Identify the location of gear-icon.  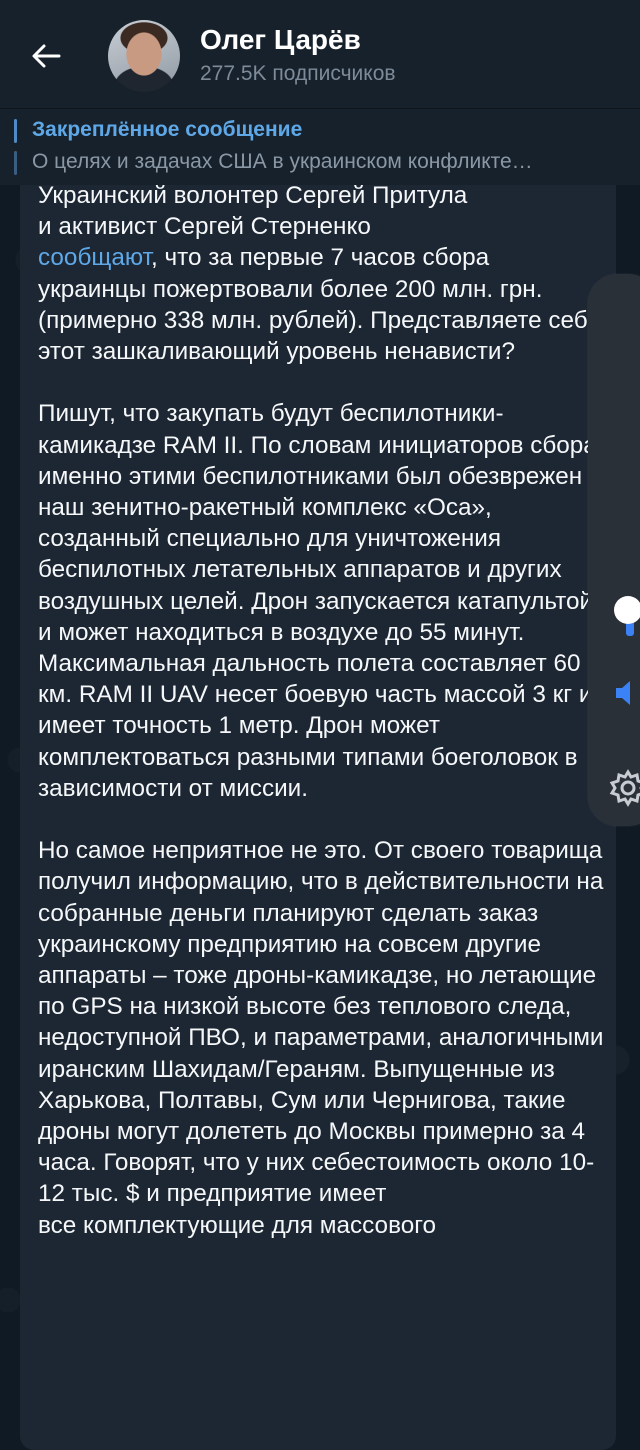
(624, 790).